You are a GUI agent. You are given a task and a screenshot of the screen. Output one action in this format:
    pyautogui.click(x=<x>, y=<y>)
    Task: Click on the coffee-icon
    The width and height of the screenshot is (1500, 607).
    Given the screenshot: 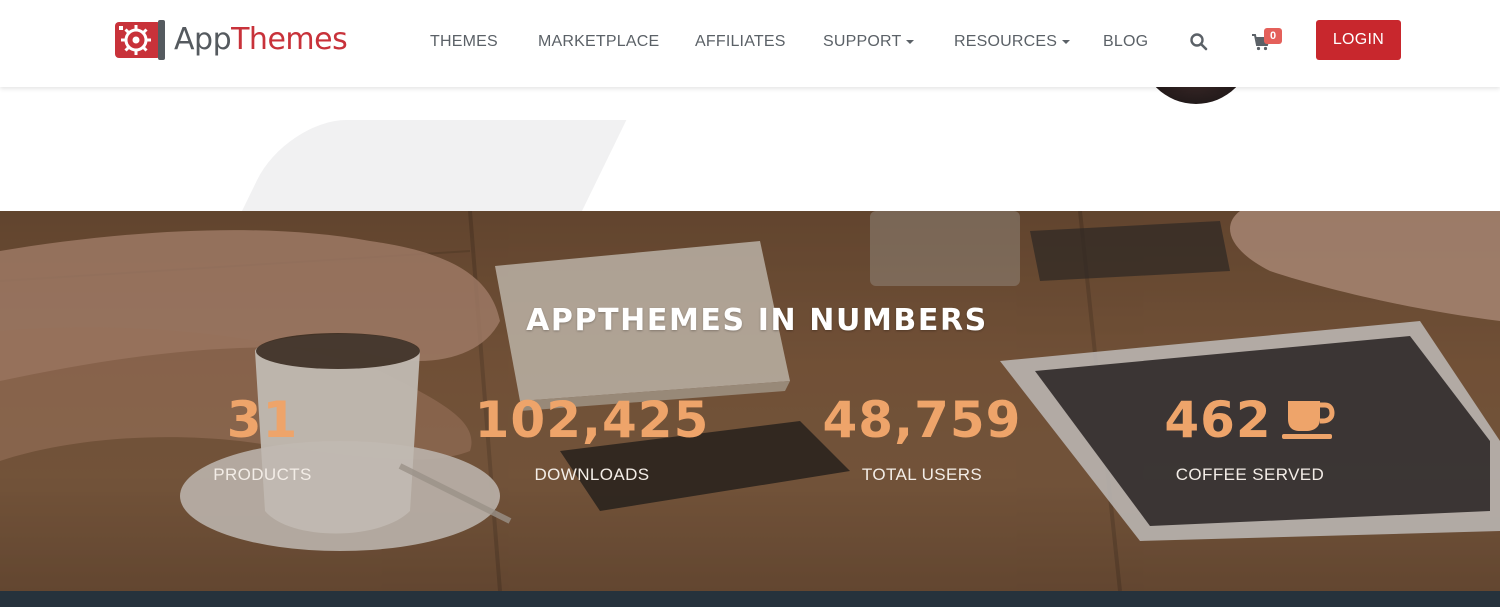 What is the action you would take?
    pyautogui.click(x=1308, y=420)
    